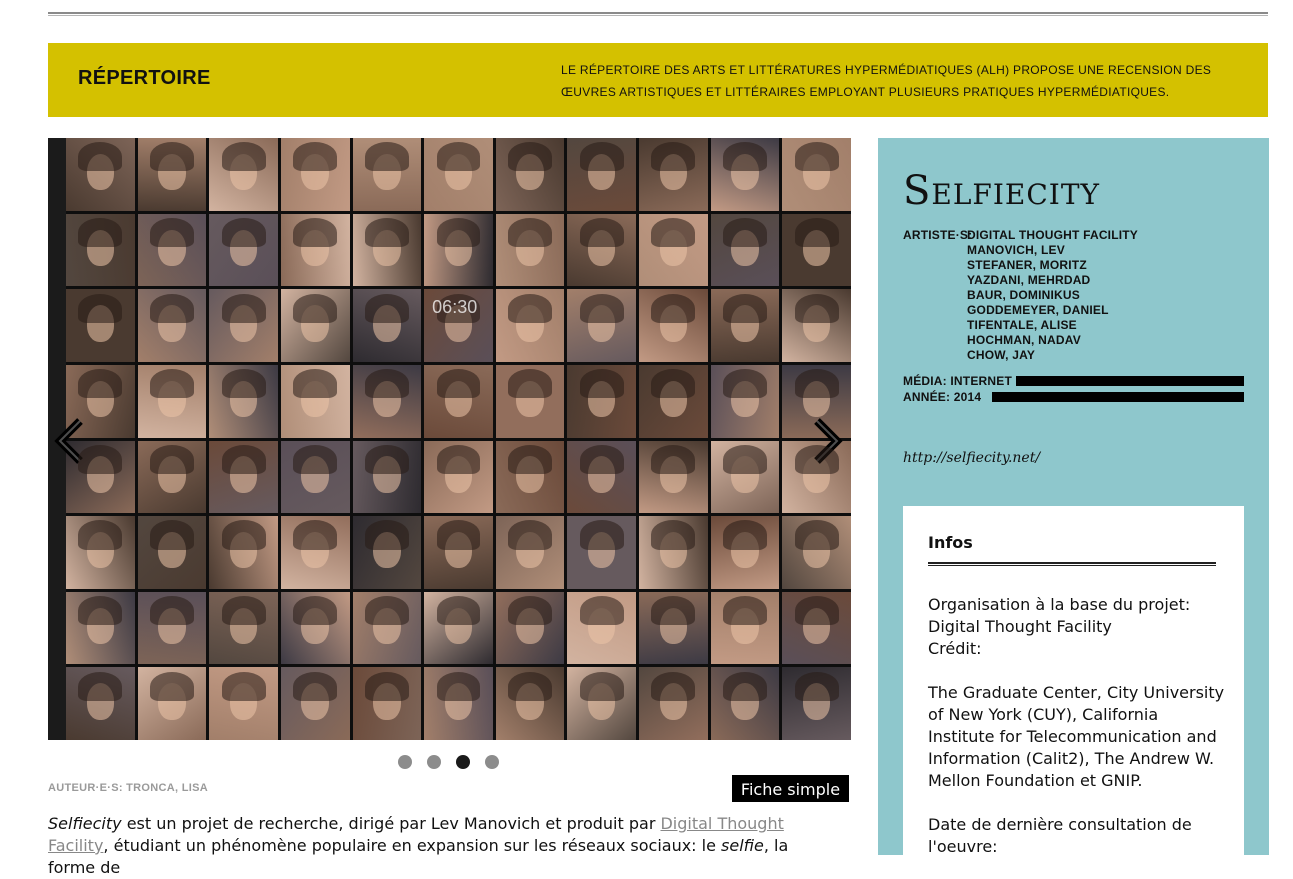 The height and width of the screenshot is (879, 1293). I want to click on author-line: AUTEUR·E·S: TRONCA, LISA, so click(128, 788).